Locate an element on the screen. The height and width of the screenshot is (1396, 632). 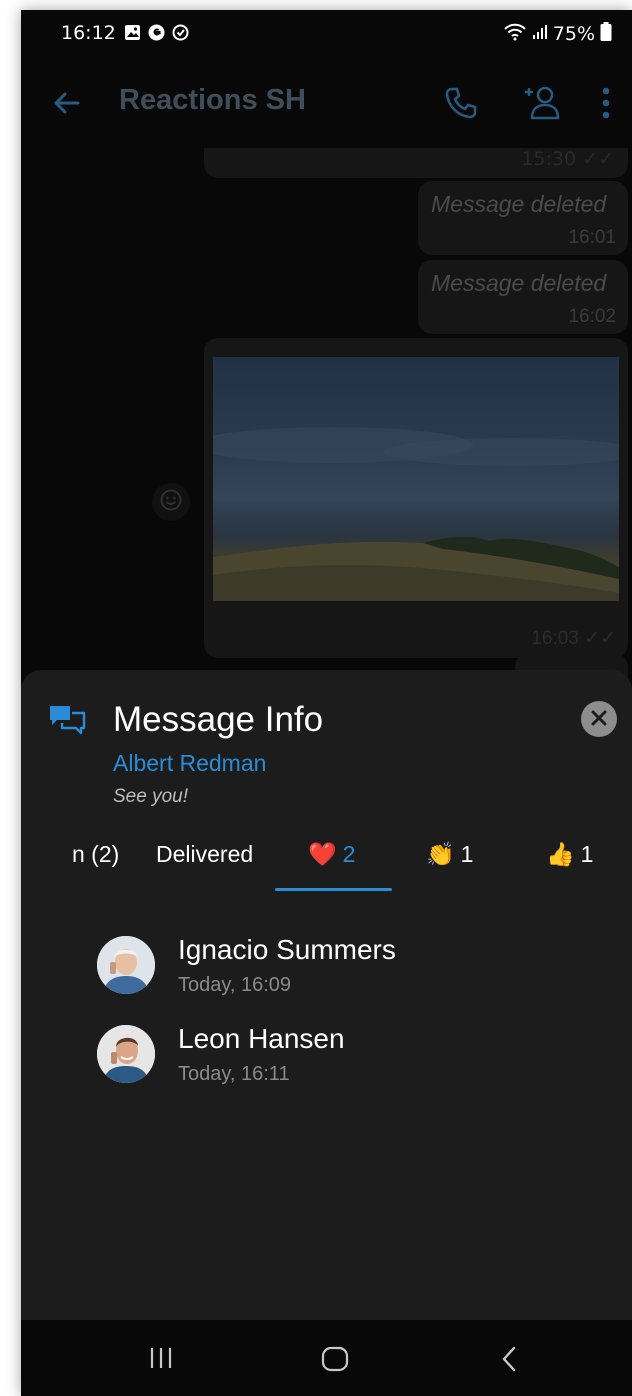
system-nav-bar is located at coordinates (326, 1358).